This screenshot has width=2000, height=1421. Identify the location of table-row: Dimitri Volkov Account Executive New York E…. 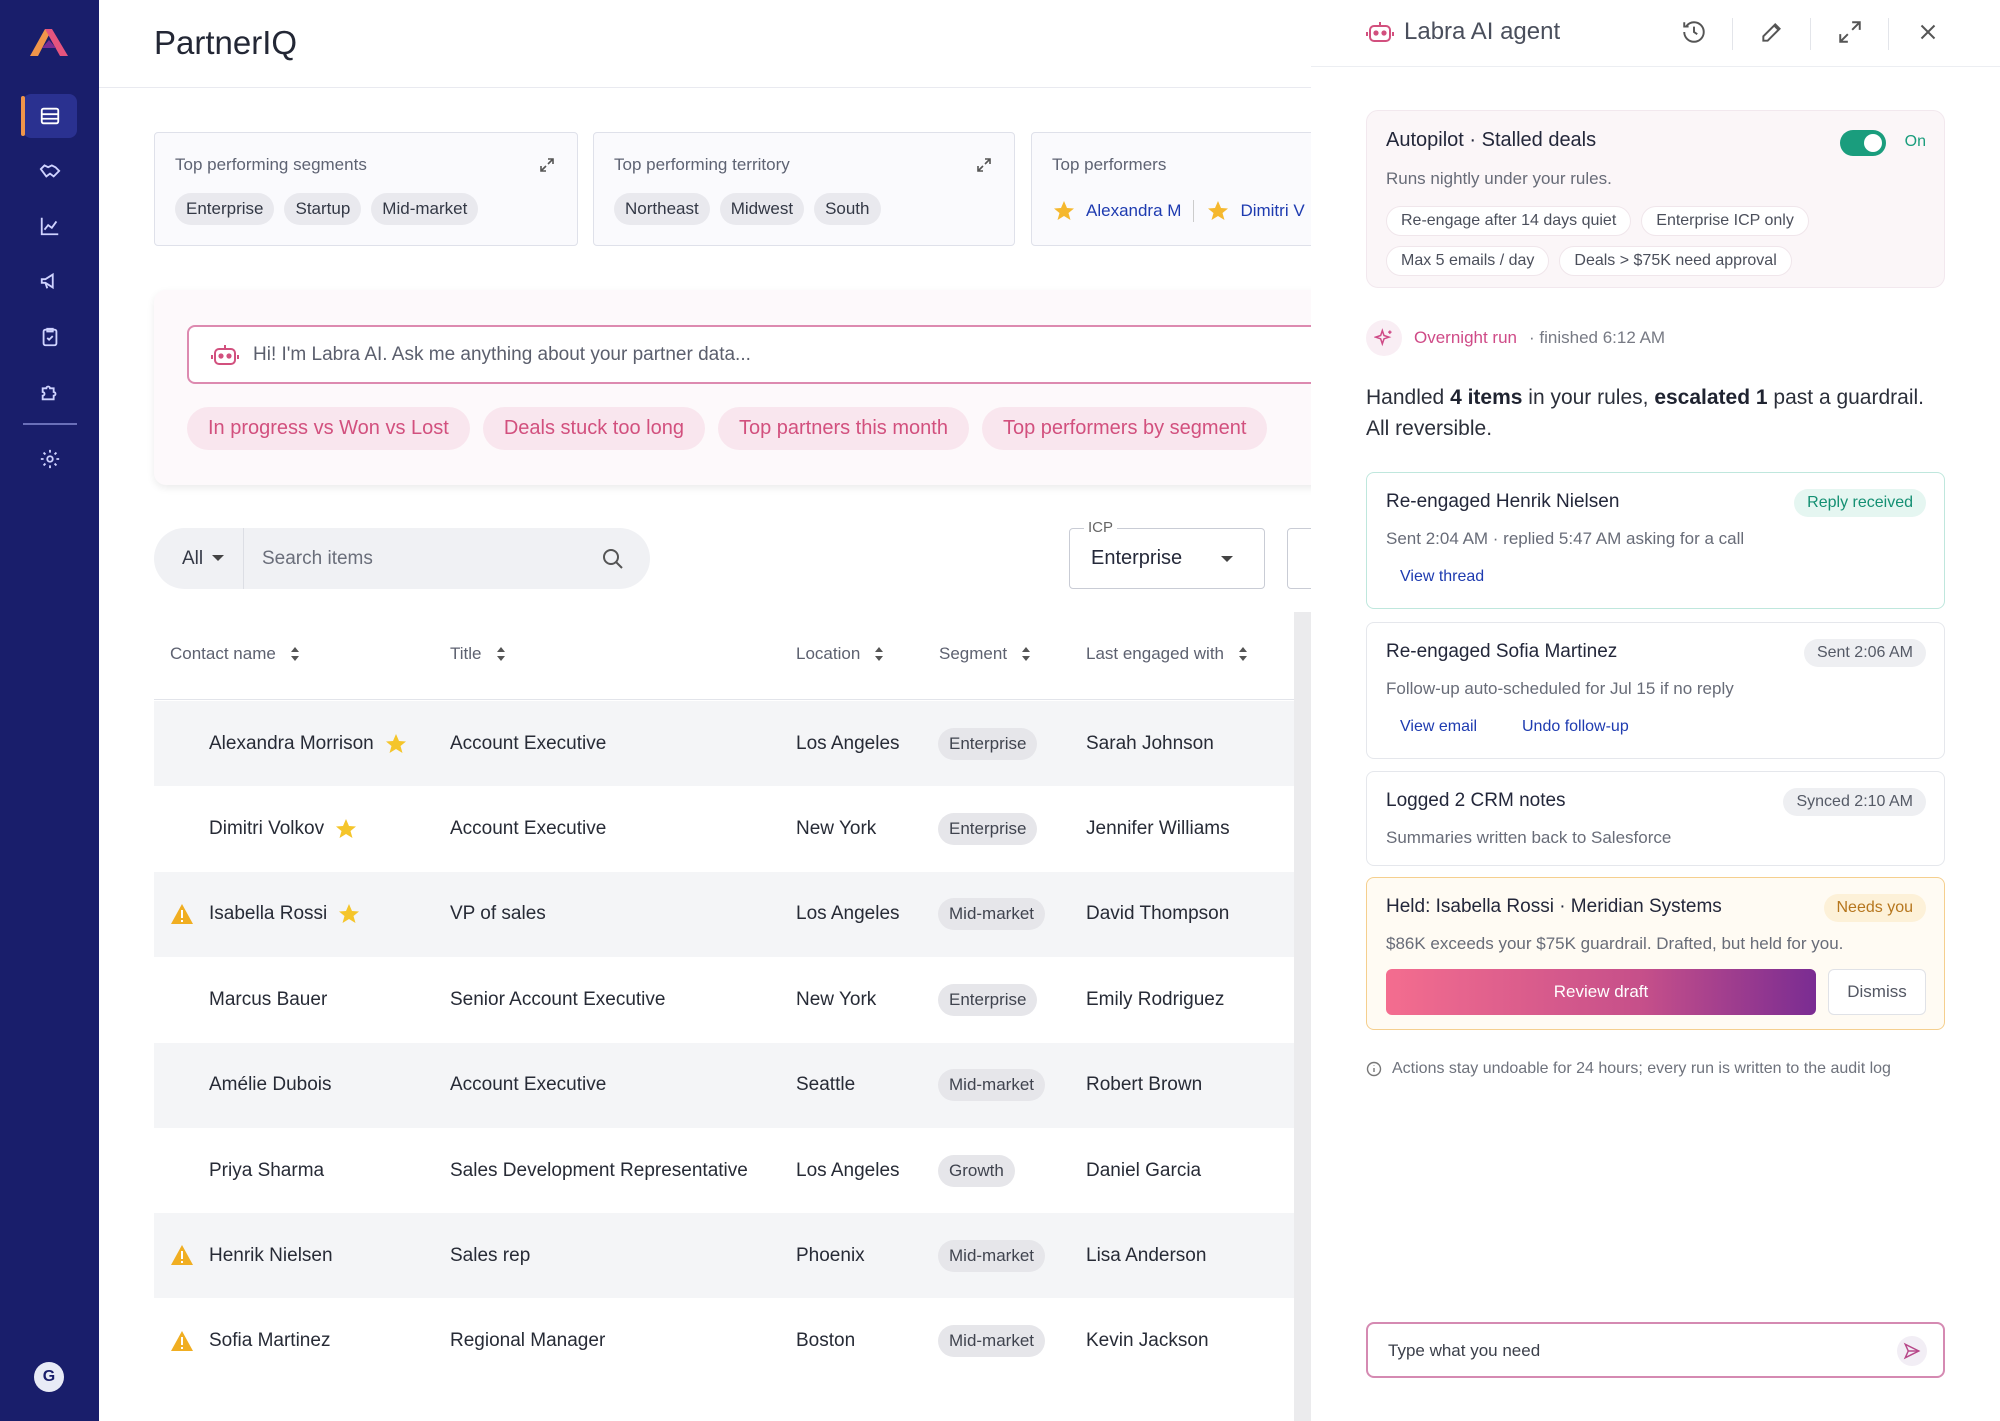
(732, 828).